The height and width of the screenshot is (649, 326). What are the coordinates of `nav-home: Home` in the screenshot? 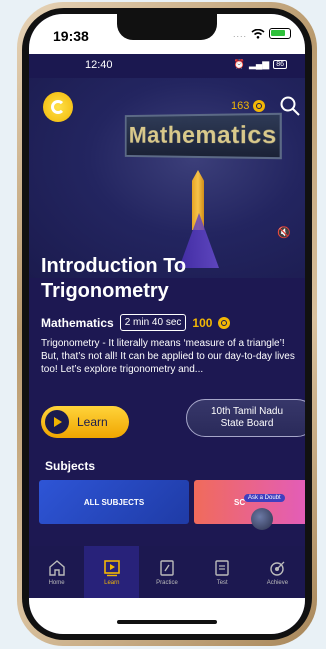 It's located at (56, 572).